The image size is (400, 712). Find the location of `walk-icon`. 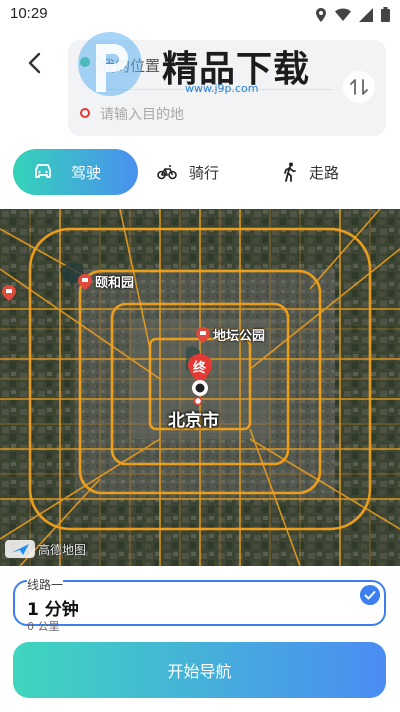

walk-icon is located at coordinates (290, 172).